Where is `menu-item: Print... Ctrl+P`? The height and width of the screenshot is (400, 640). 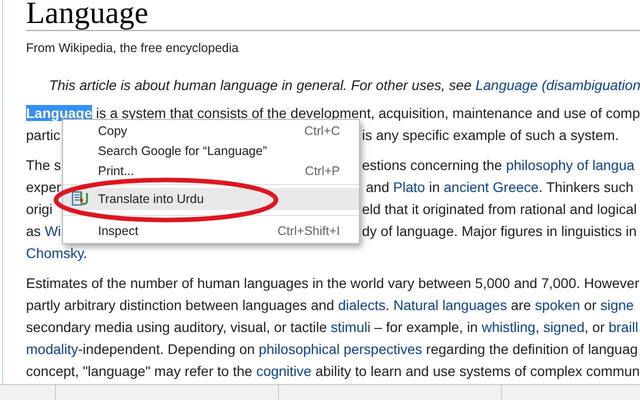
menu-item: Print... Ctrl+P is located at coordinates (211, 171).